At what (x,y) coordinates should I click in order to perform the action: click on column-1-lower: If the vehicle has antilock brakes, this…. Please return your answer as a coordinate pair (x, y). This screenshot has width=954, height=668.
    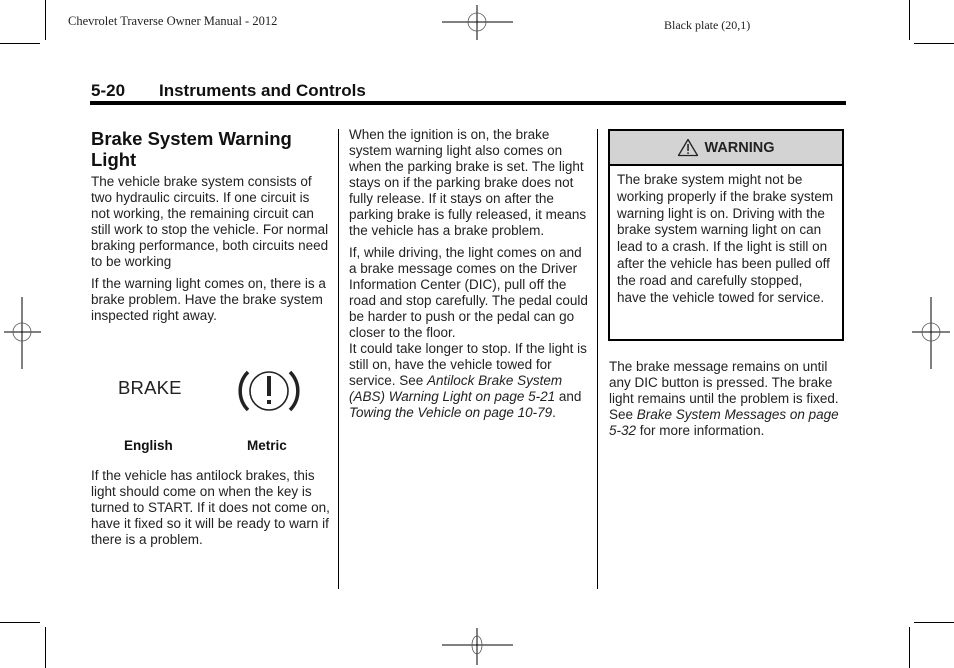
    Looking at the image, I should click on (211, 511).